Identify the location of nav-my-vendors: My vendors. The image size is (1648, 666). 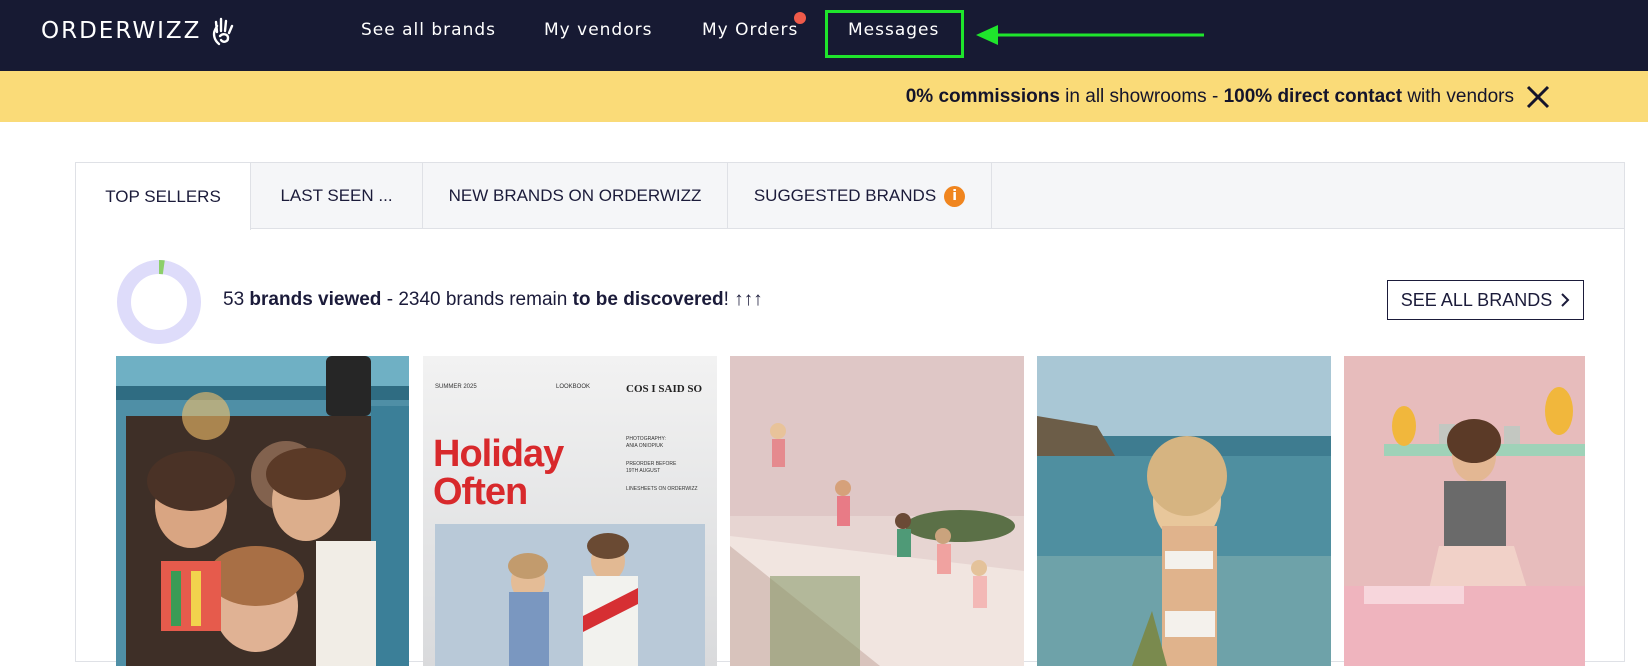
(598, 31).